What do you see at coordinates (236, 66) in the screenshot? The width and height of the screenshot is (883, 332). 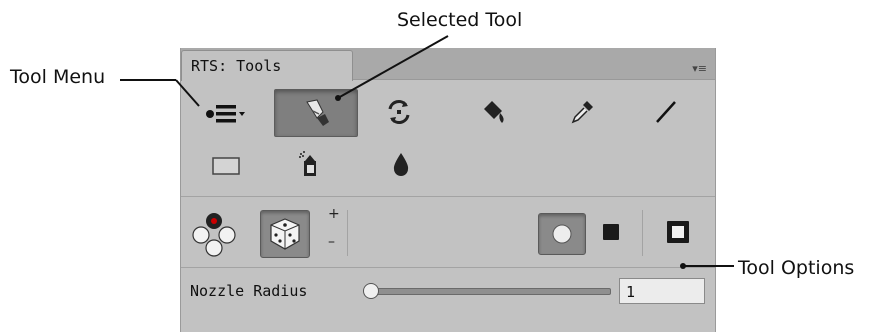 I see `tab-title: RTS: Tools` at bounding box center [236, 66].